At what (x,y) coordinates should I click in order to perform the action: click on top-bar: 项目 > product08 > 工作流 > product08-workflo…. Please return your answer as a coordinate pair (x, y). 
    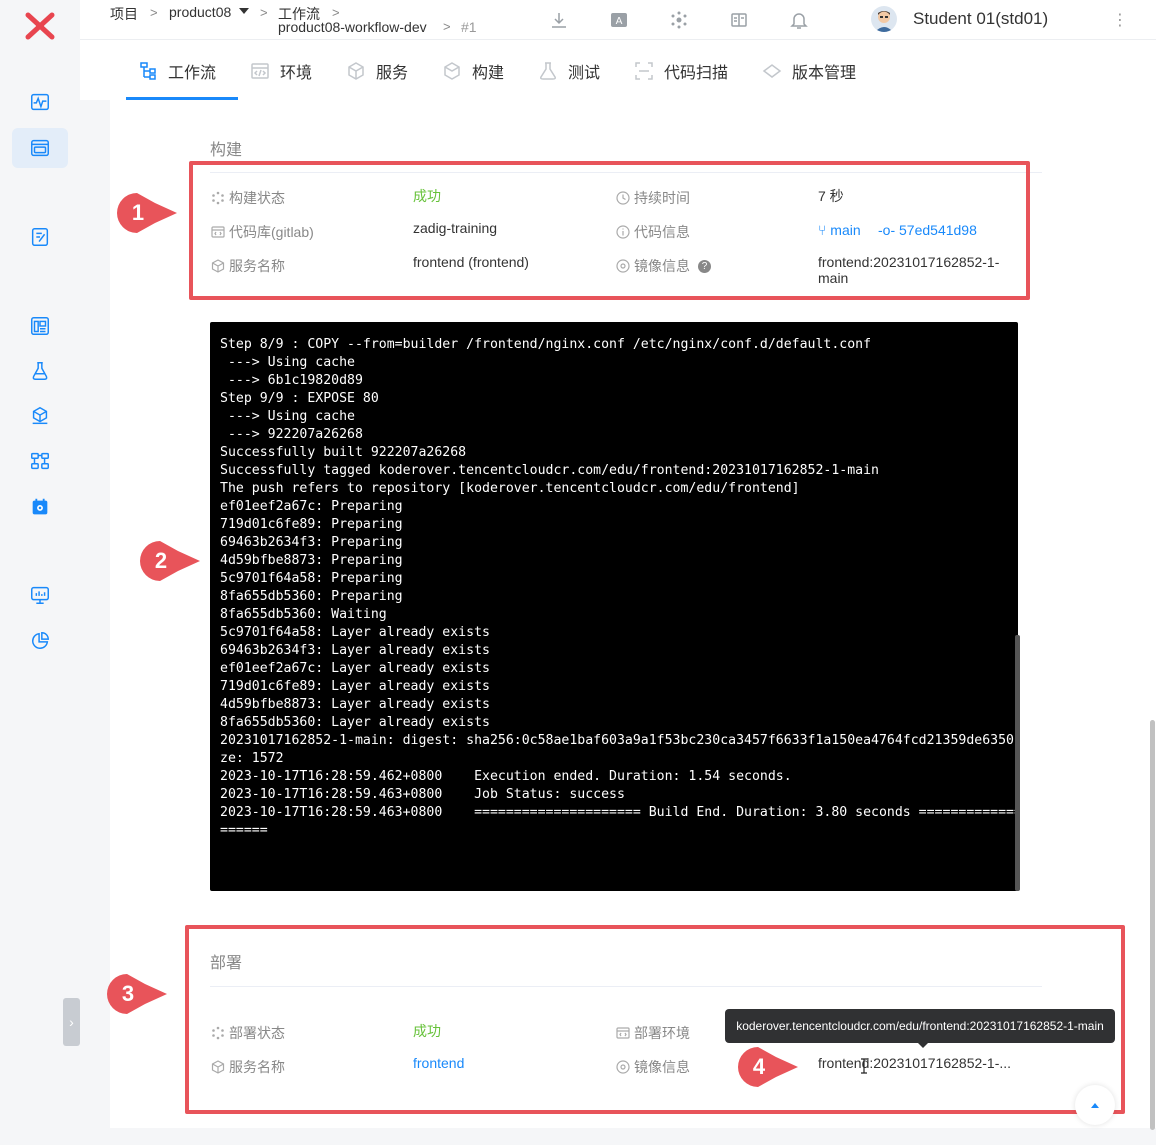
    Looking at the image, I should click on (618, 20).